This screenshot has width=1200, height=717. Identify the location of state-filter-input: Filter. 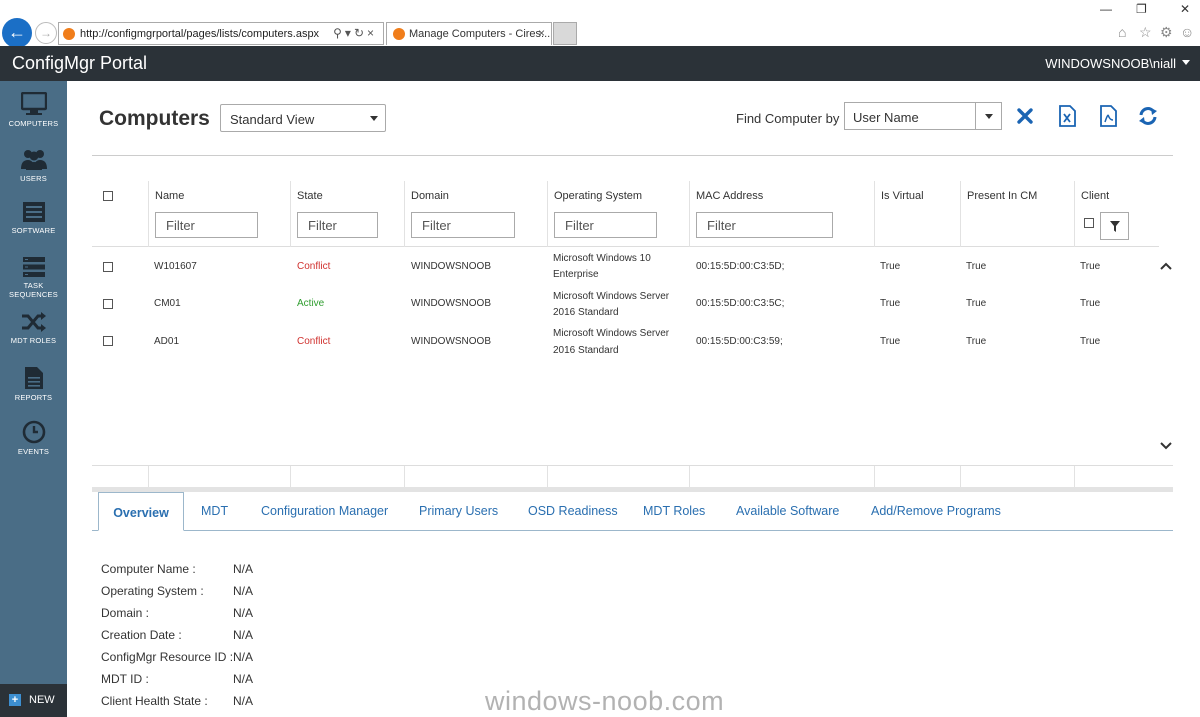
(337, 225).